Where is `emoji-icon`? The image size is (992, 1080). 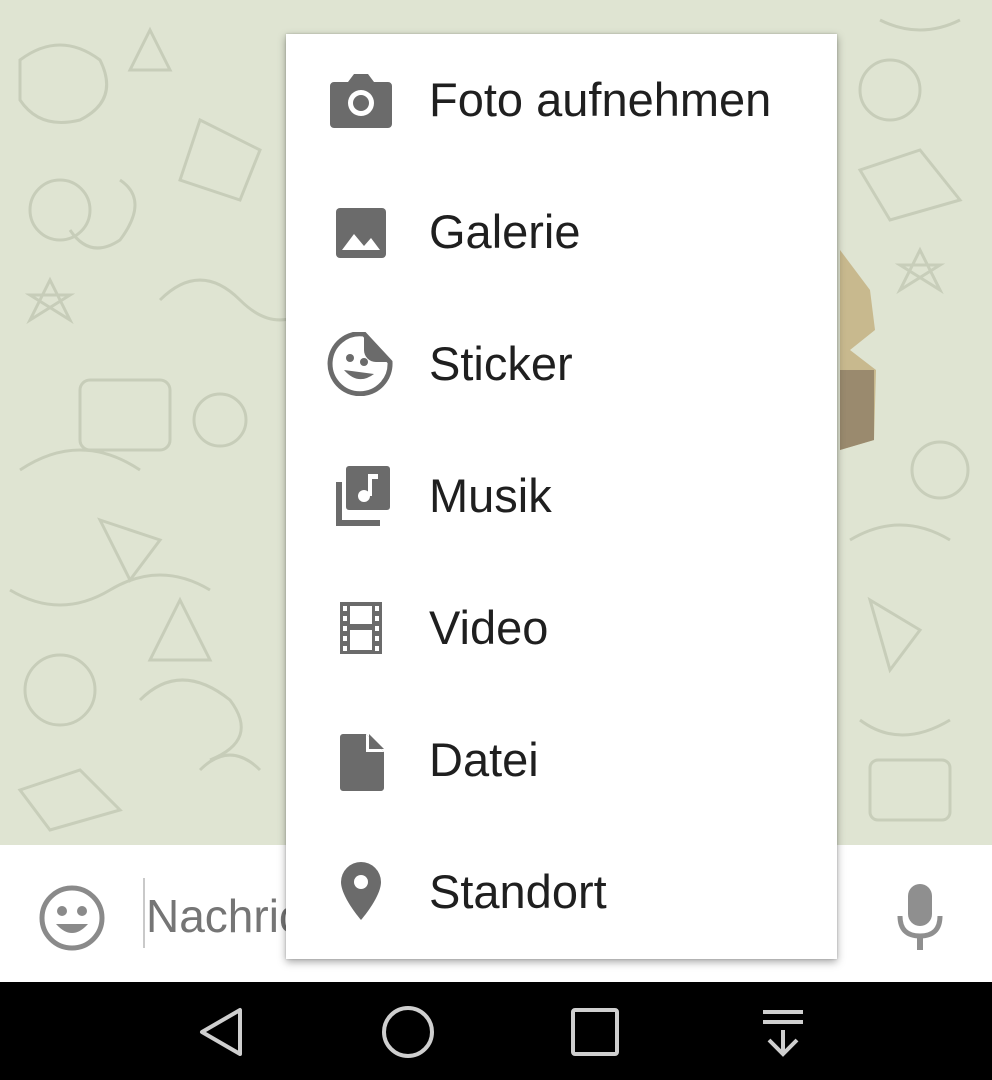 emoji-icon is located at coordinates (72, 918).